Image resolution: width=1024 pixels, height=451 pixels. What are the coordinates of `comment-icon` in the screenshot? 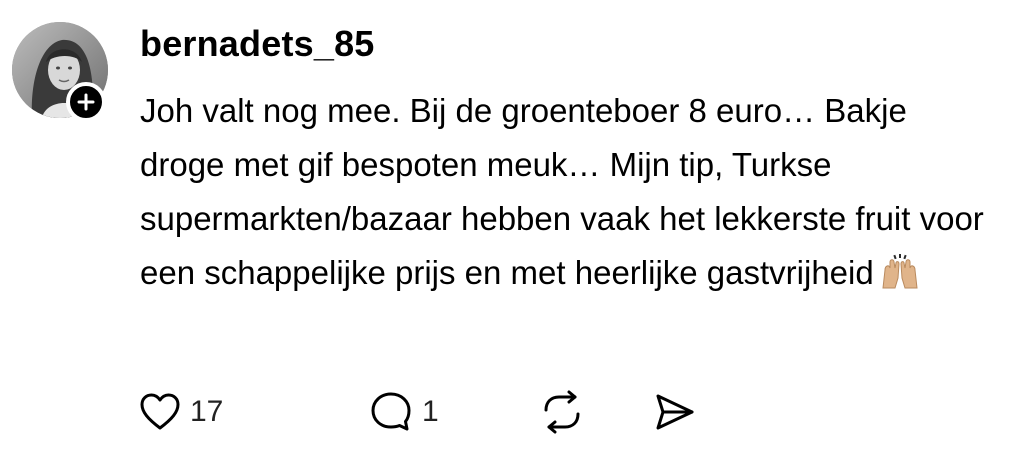 It's located at (391, 411).